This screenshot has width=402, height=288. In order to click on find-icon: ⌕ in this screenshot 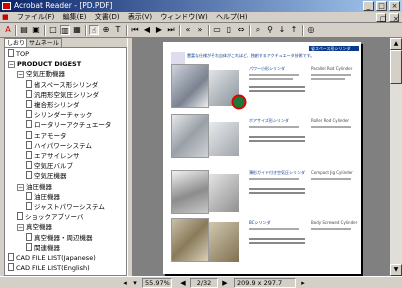, I will do `click(258, 30)`.